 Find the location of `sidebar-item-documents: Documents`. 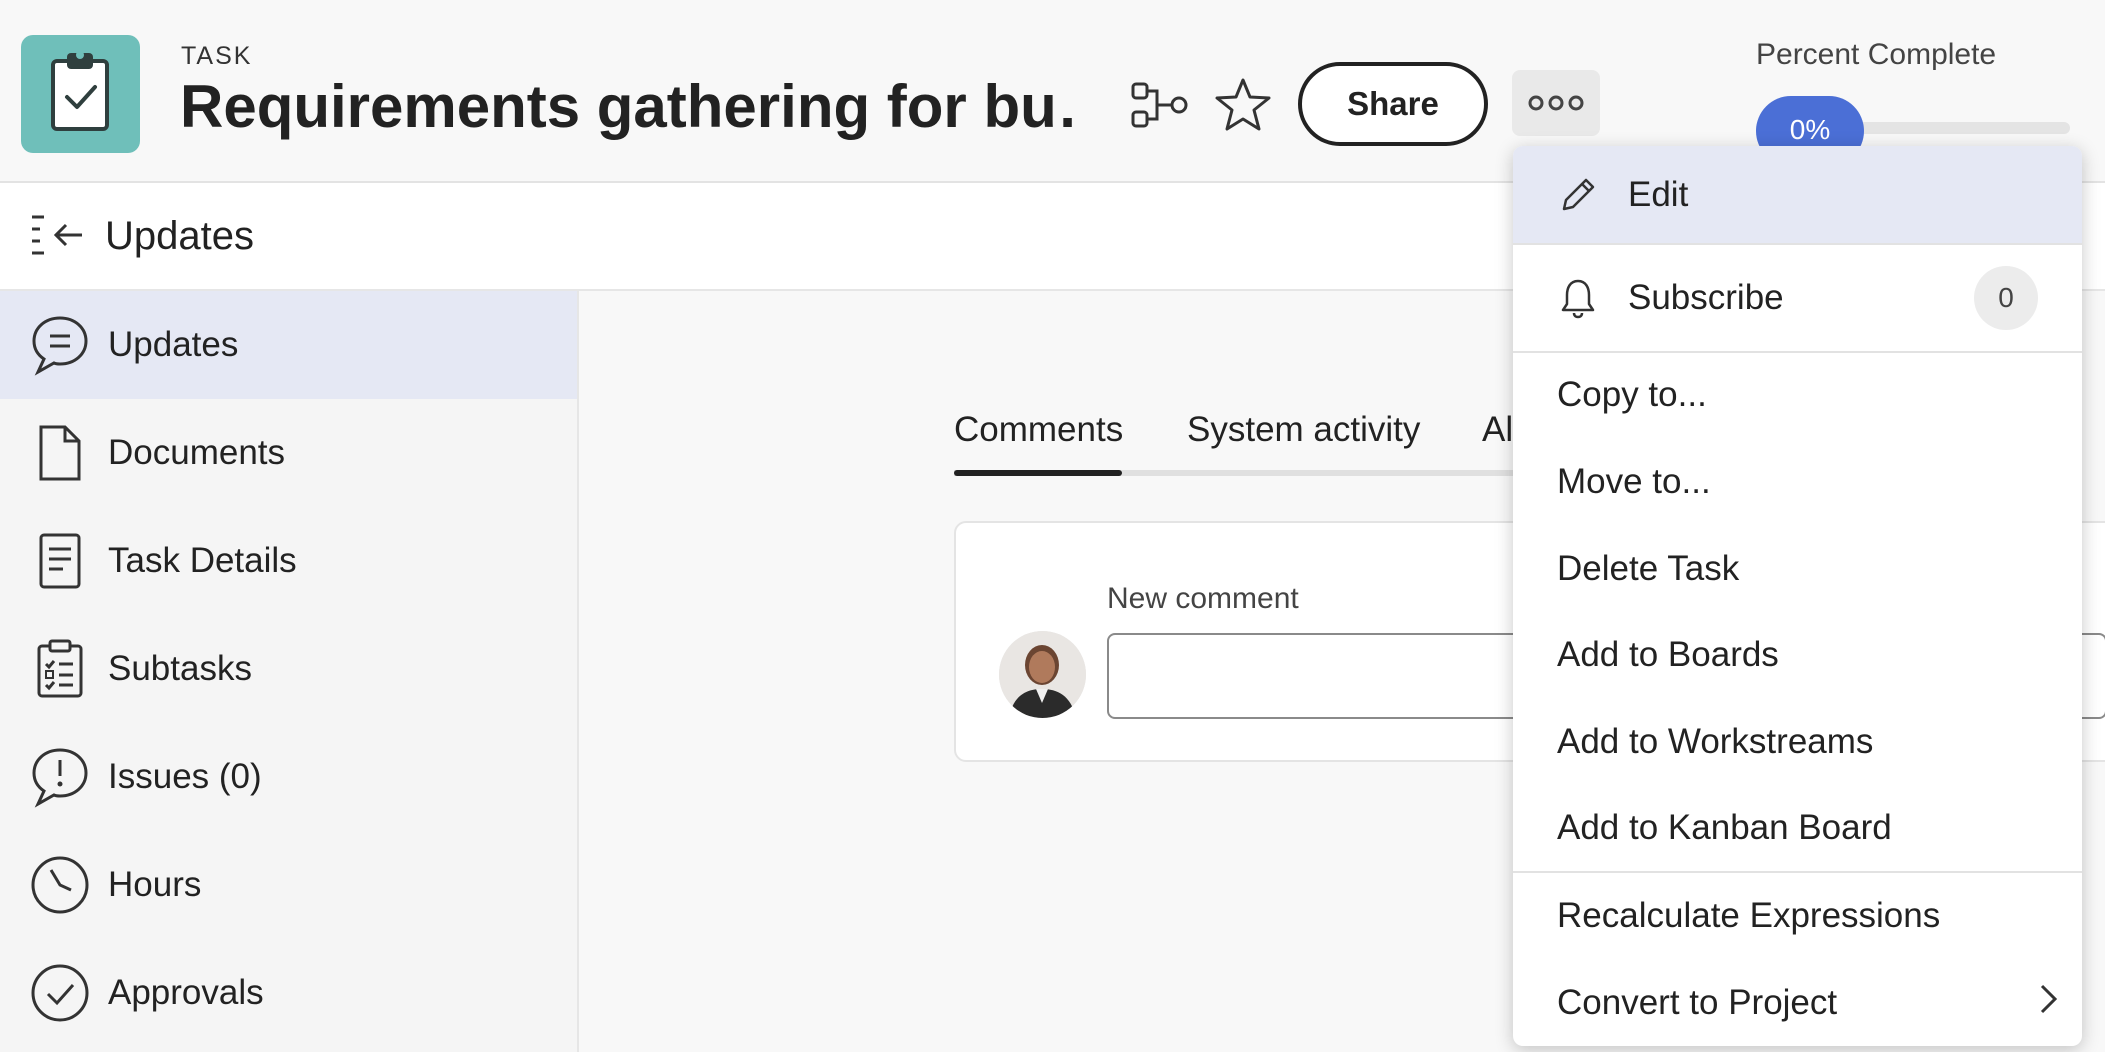

sidebar-item-documents: Documents is located at coordinates (288, 453).